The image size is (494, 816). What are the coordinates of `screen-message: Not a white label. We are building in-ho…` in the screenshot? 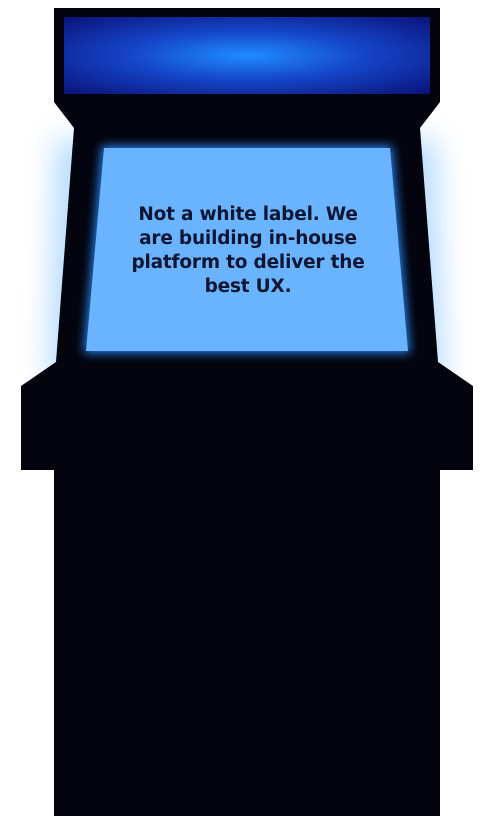 It's located at (248, 250).